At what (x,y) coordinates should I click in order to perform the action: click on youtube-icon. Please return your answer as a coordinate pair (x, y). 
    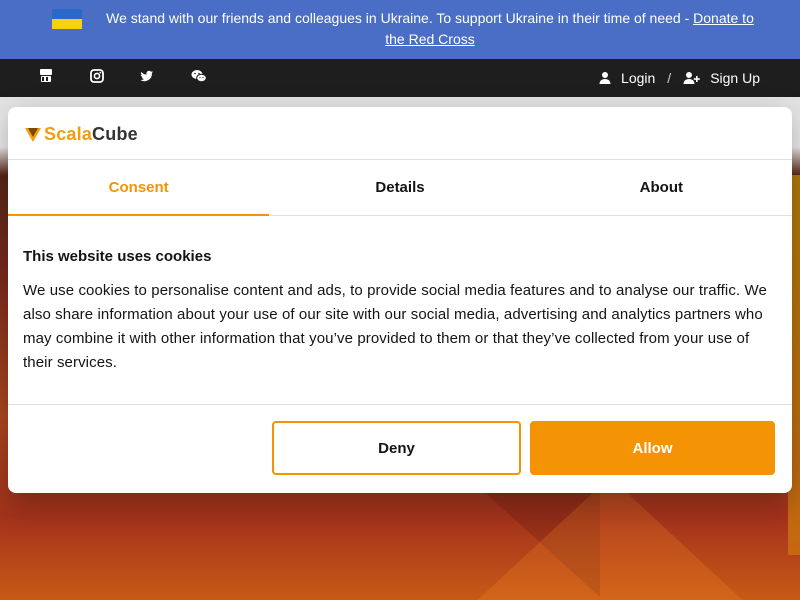
    Looking at the image, I should click on (46, 76).